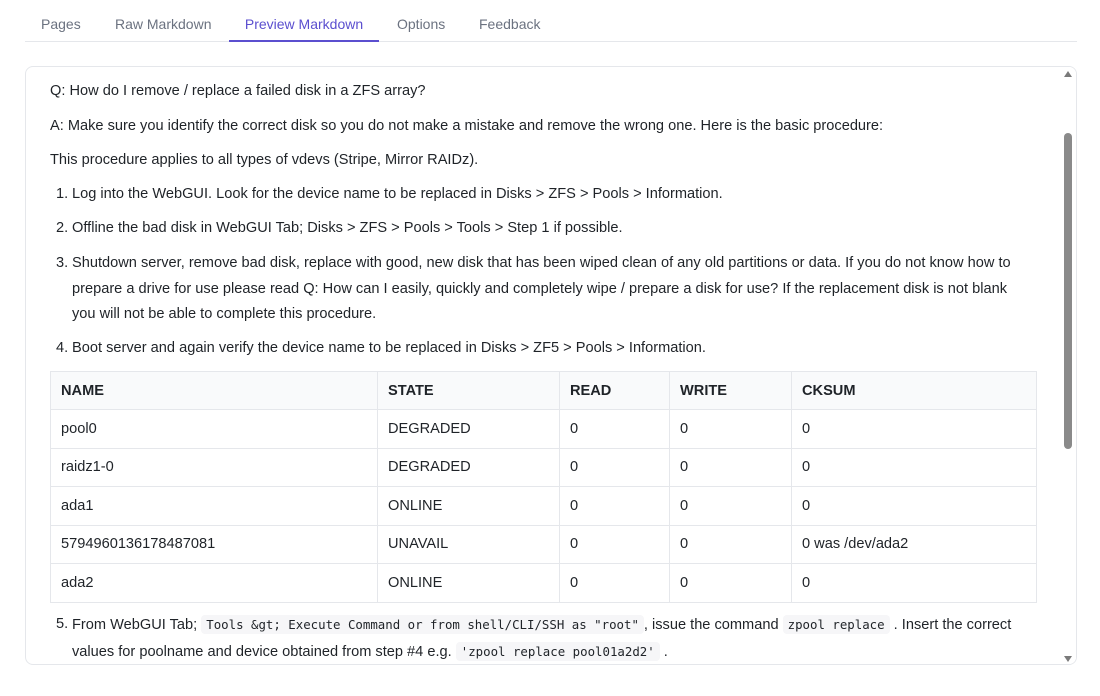  I want to click on vertical-scrollbar, so click(1068, 365).